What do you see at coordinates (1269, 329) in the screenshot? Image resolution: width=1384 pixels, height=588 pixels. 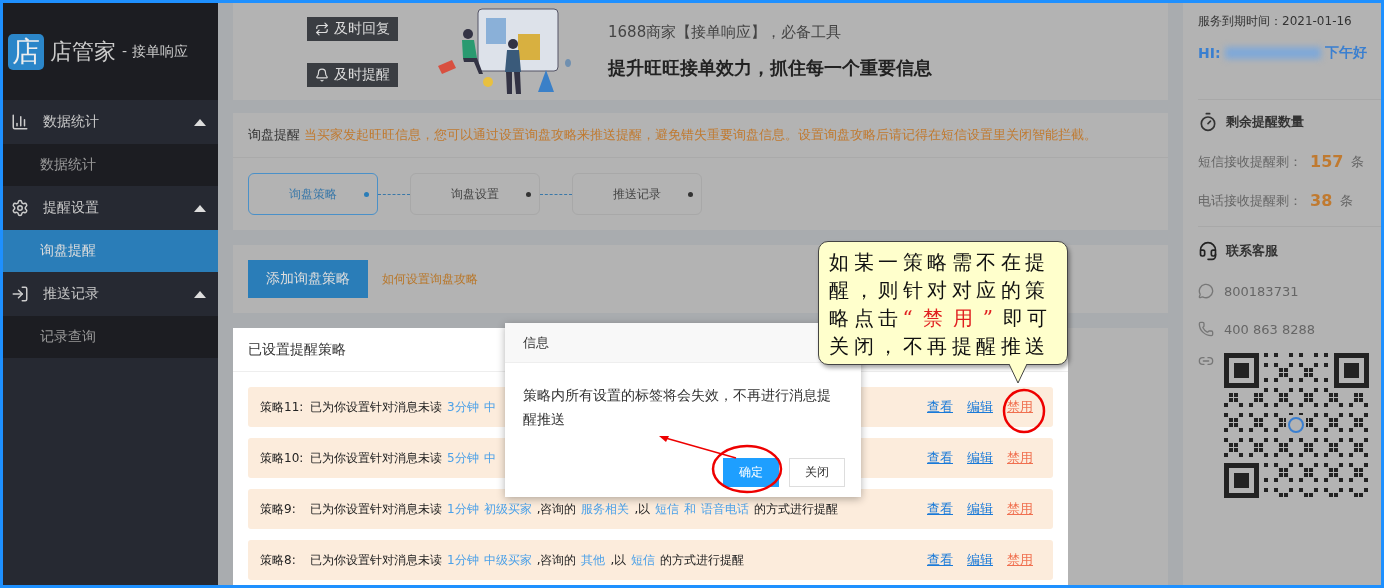 I see `contact-value: 400 863 8288` at bounding box center [1269, 329].